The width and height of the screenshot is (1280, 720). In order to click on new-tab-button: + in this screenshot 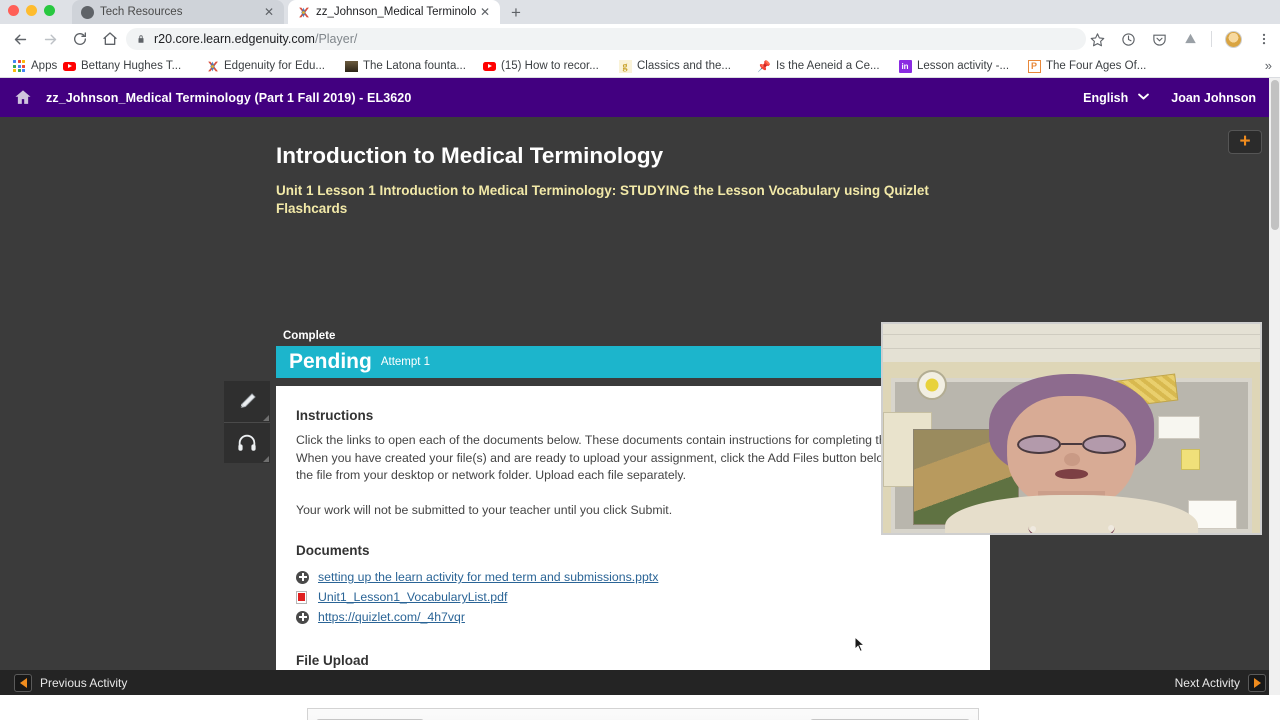, I will do `click(516, 13)`.